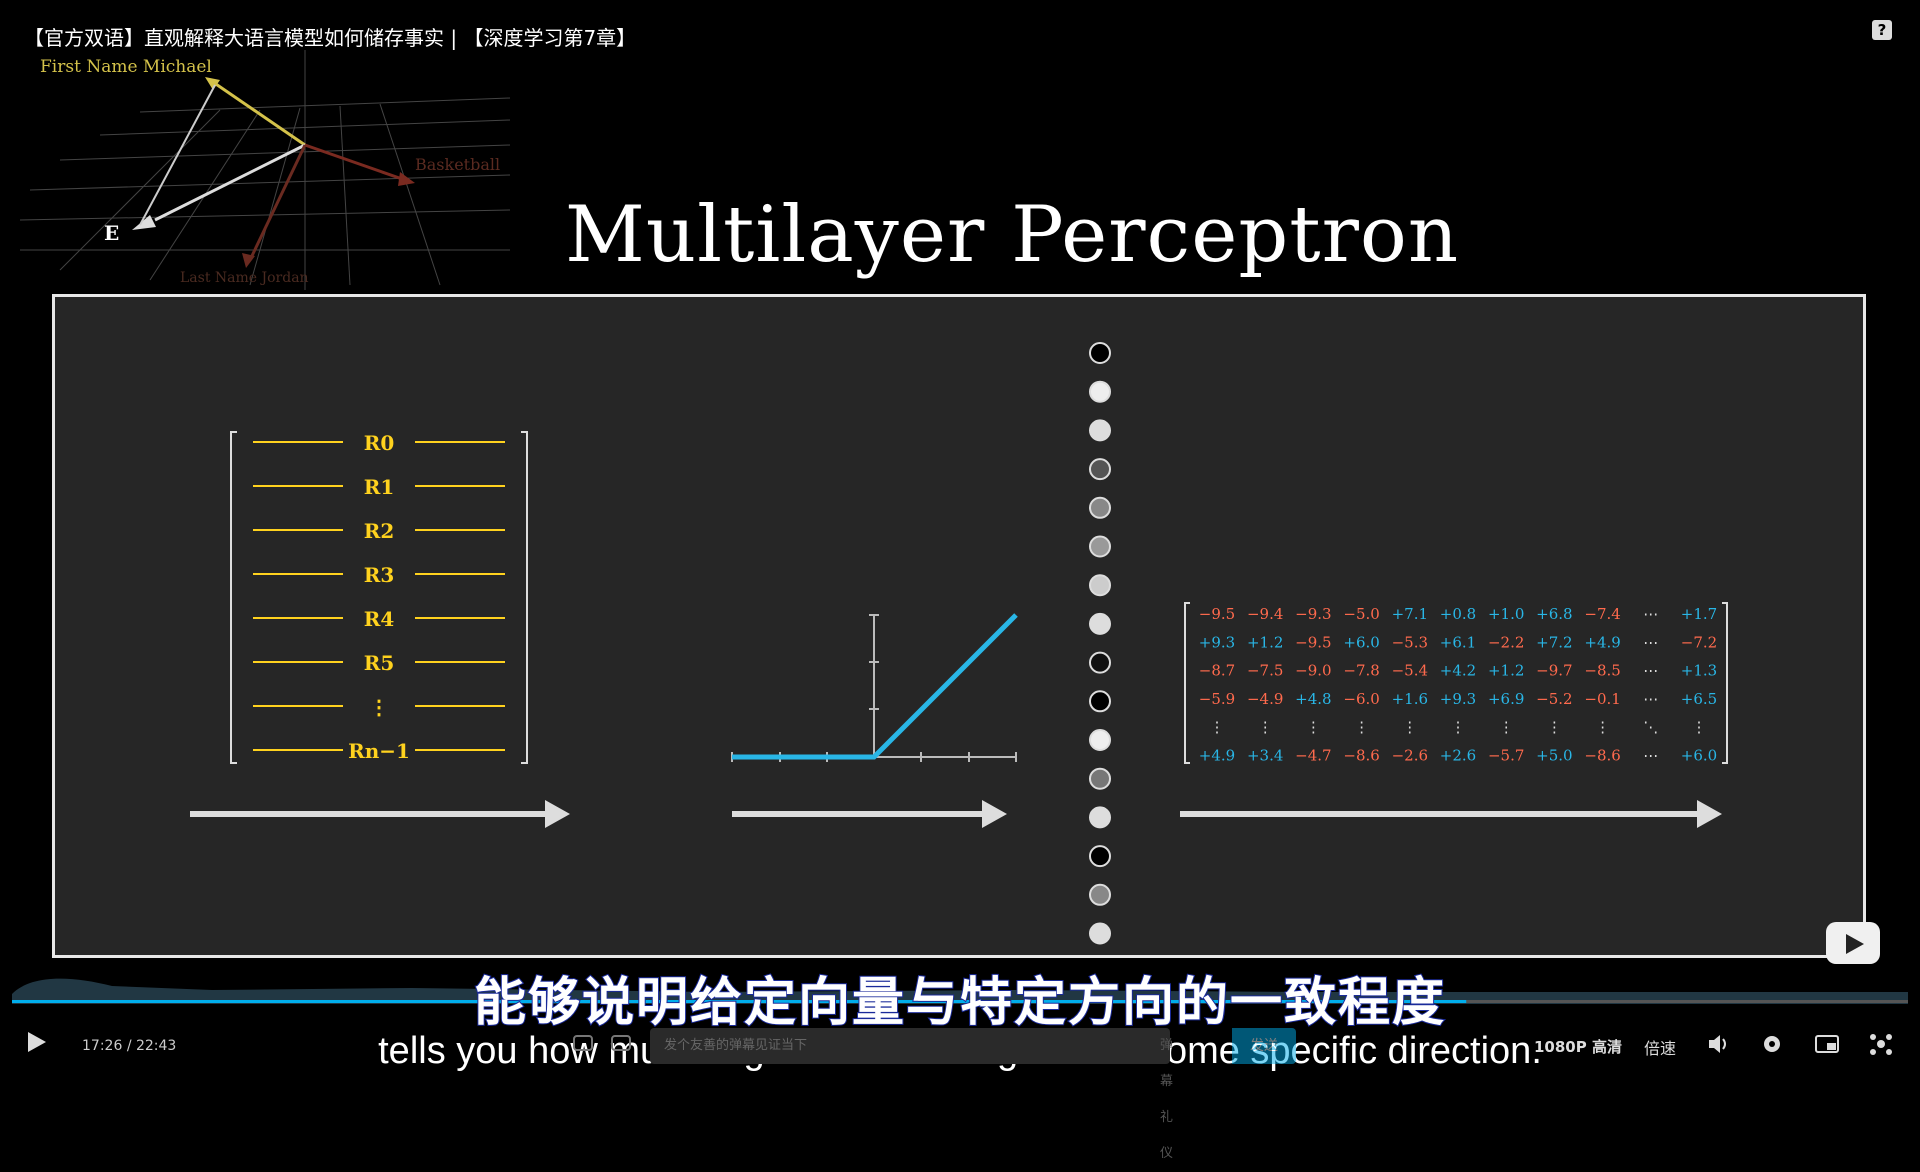 This screenshot has height=1172, width=1920. I want to click on matrix-cell: −7.8, so click(1361, 671).